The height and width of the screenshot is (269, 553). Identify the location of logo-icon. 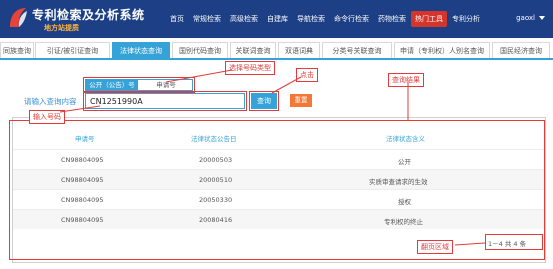
(18, 17).